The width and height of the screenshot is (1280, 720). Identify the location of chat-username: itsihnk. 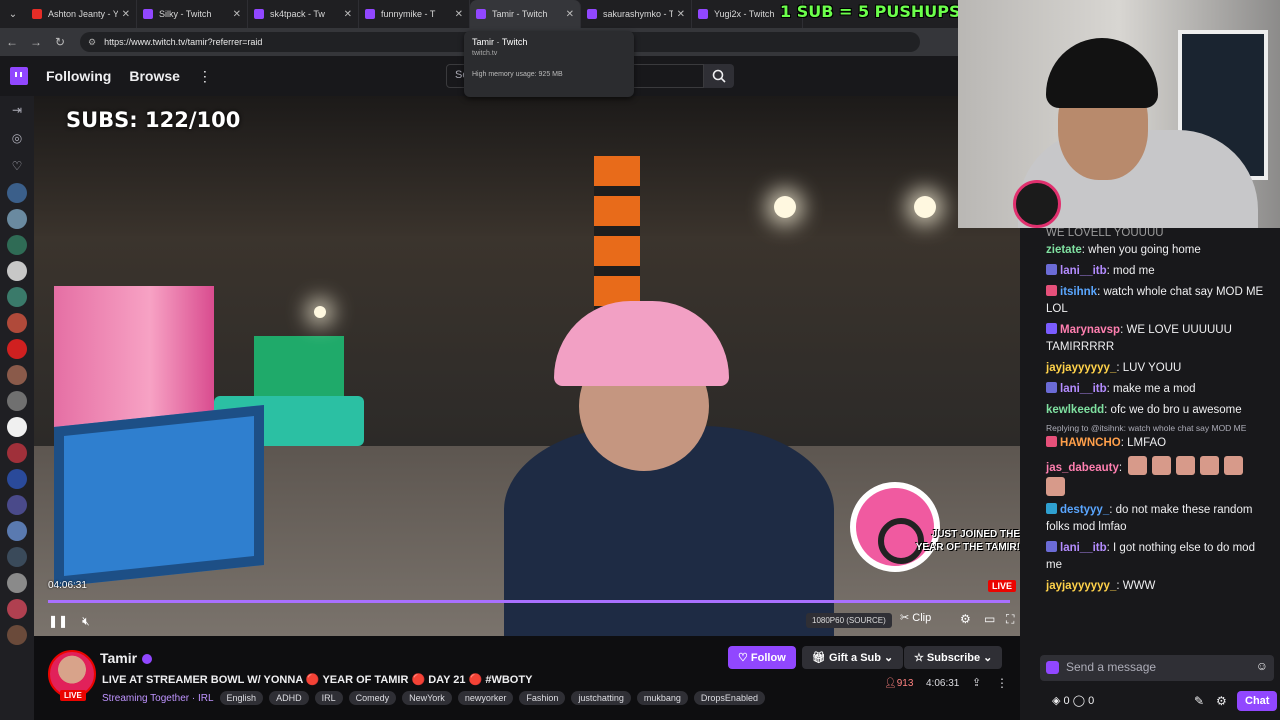
(1078, 292).